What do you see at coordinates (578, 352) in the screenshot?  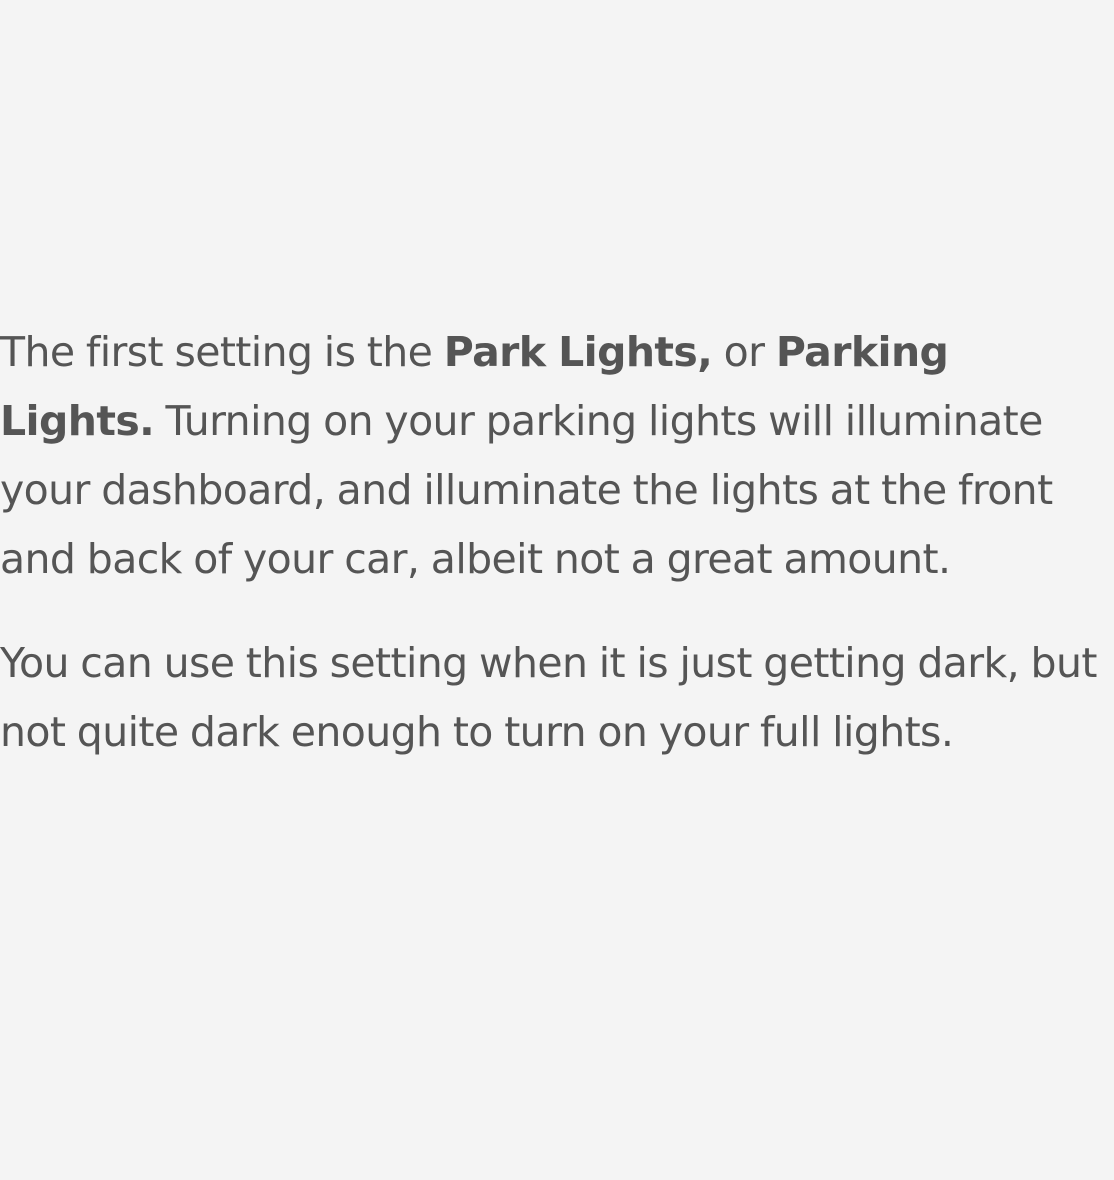 I see `park-lights-term: Park Lights,` at bounding box center [578, 352].